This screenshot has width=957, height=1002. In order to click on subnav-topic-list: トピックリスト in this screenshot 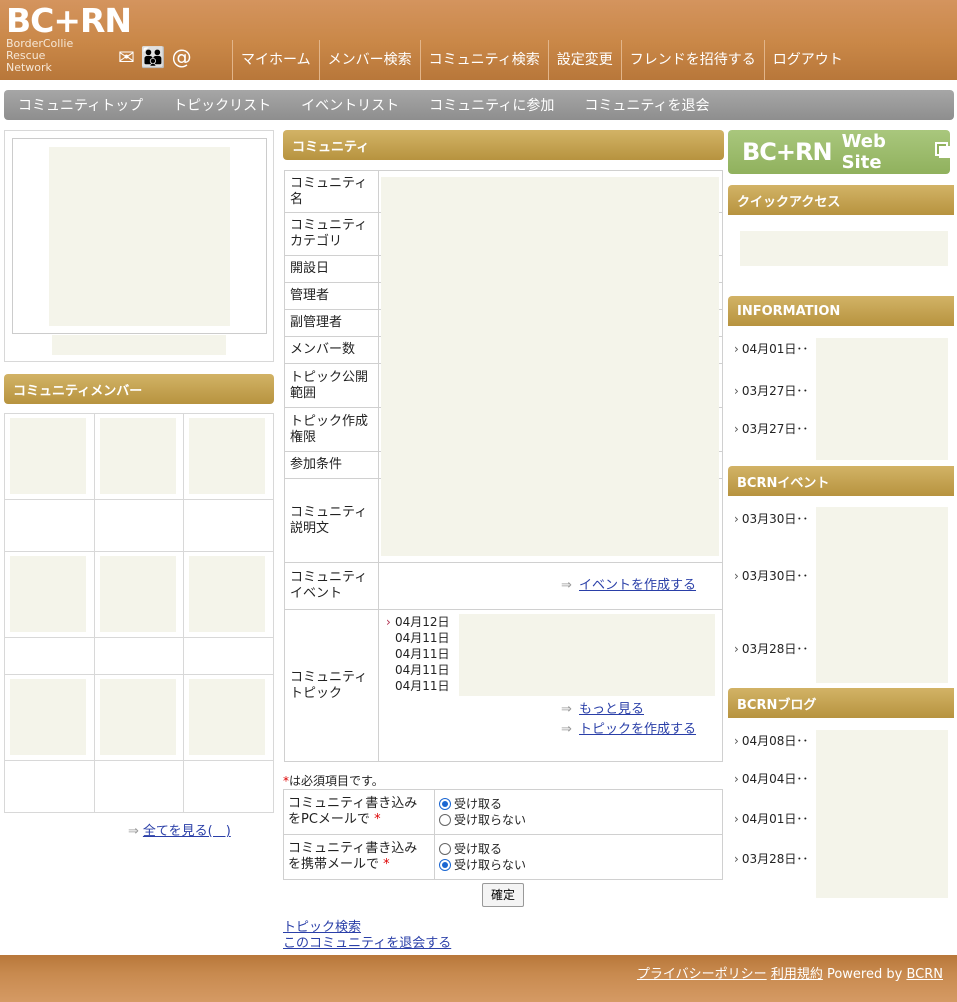, I will do `click(222, 105)`.